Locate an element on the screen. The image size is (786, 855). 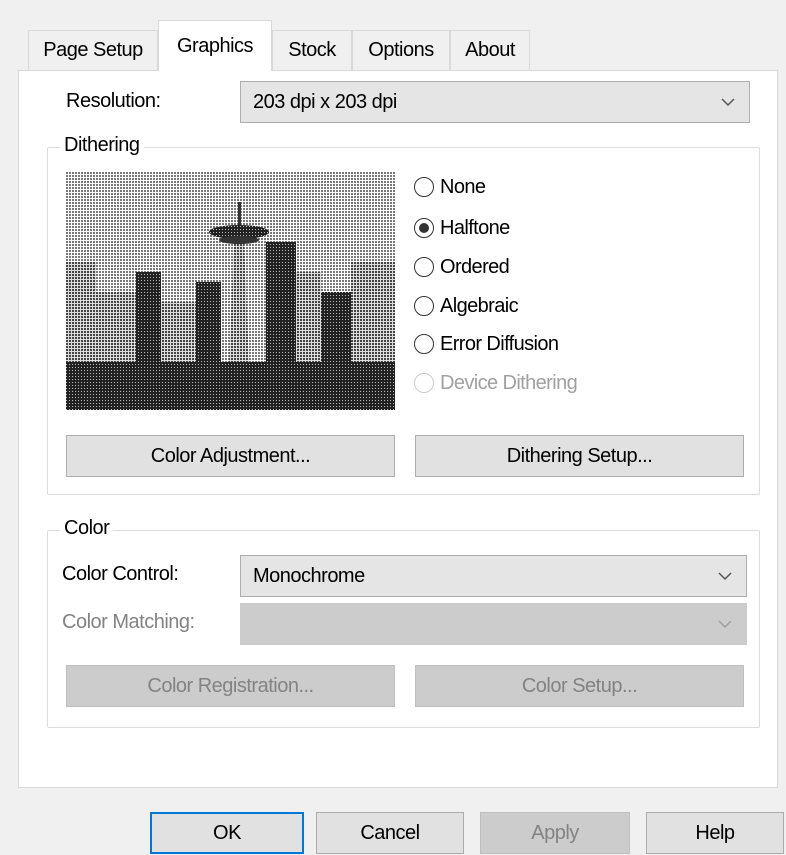
radio-label: None is located at coordinates (463, 186).